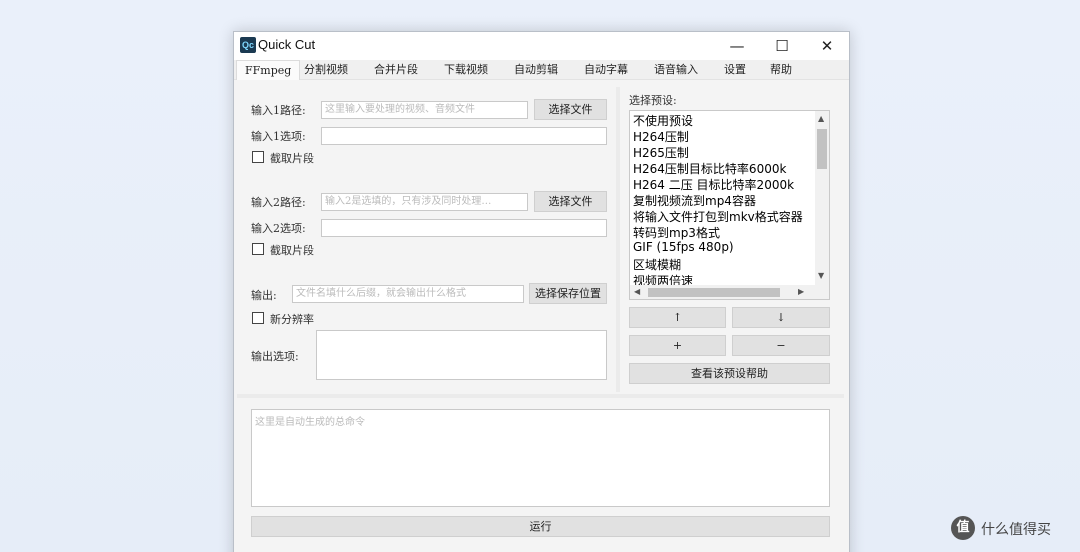  What do you see at coordinates (424, 110) in the screenshot?
I see `input1-path-field: 这里输入要处理的视频、音频文件` at bounding box center [424, 110].